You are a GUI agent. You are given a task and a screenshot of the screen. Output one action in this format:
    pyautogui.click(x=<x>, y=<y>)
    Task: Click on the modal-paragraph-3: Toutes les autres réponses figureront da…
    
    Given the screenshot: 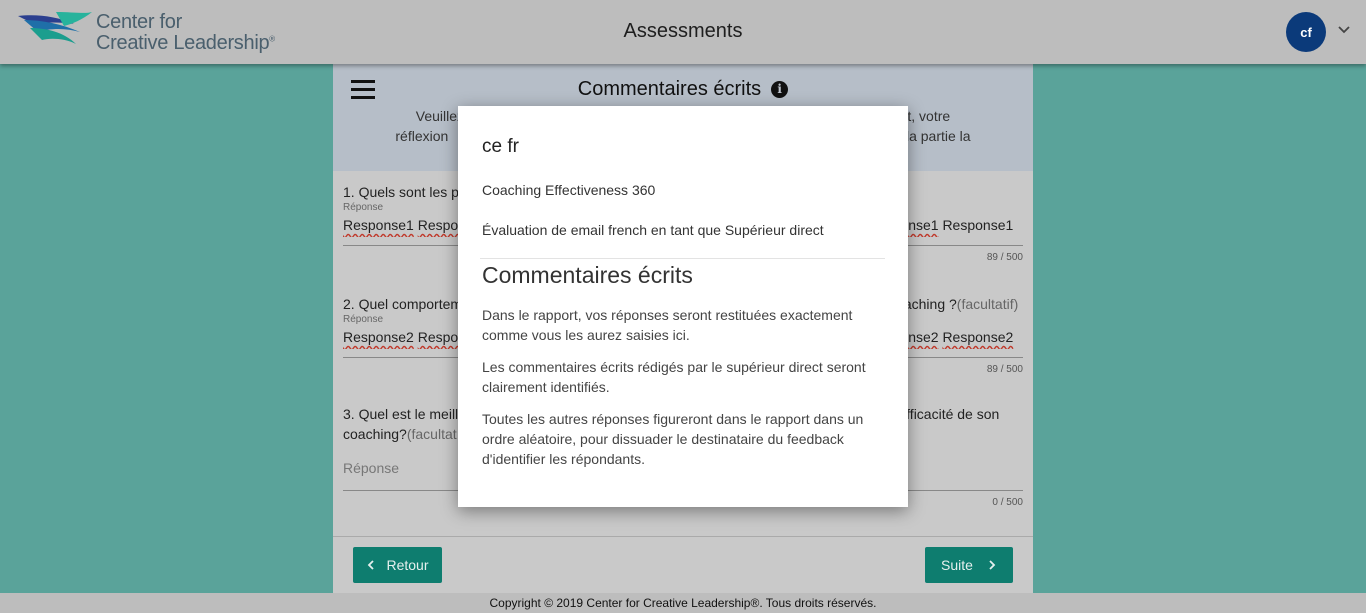 What is the action you would take?
    pyautogui.click(x=673, y=439)
    